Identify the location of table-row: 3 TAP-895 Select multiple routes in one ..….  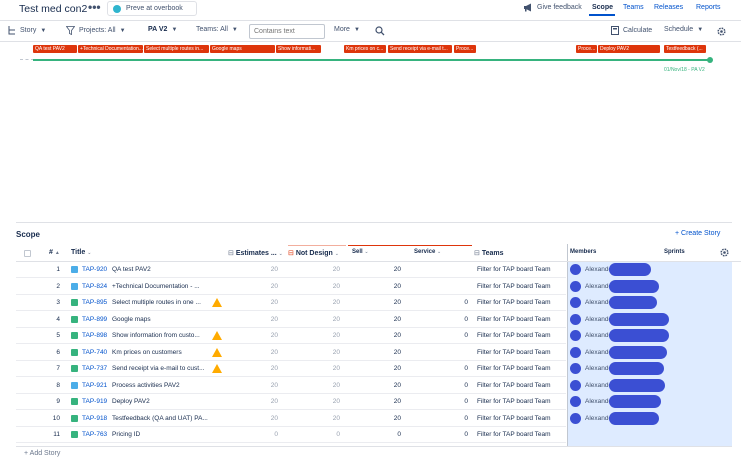
(291, 303).